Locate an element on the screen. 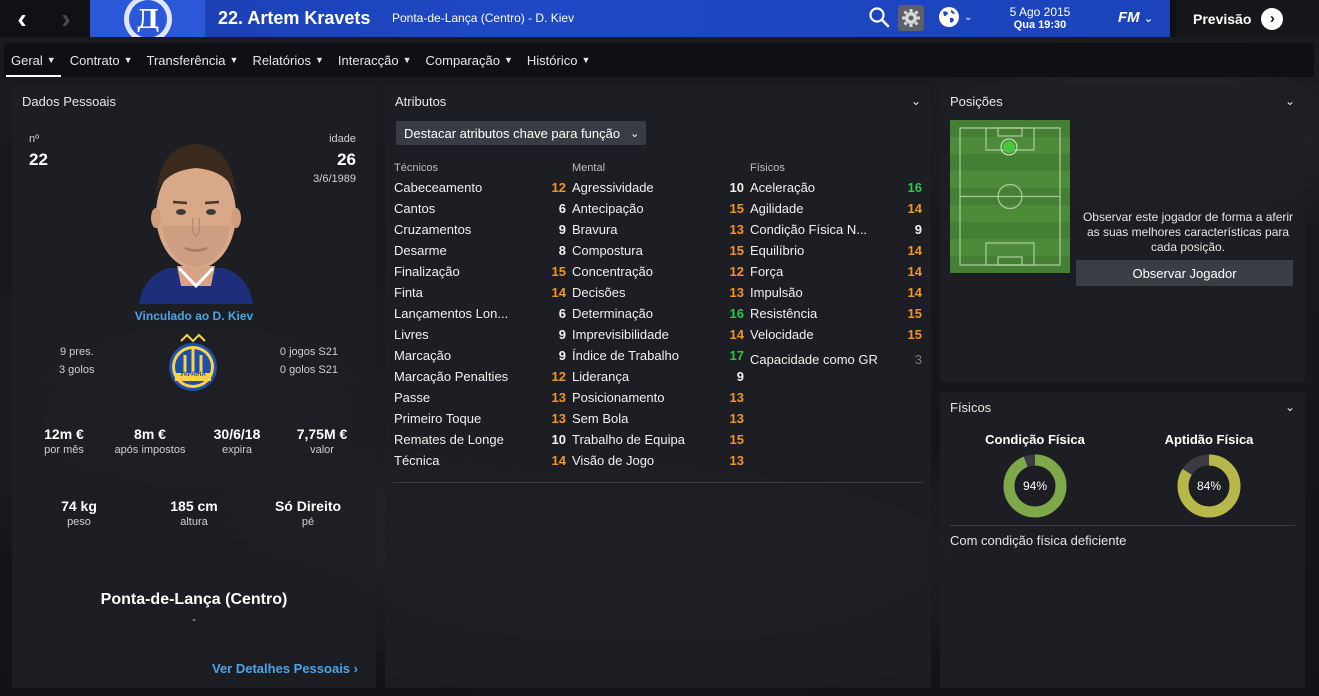 This screenshot has width=1319, height=696. attribute-row: Decisões 13 is located at coordinates (658, 292).